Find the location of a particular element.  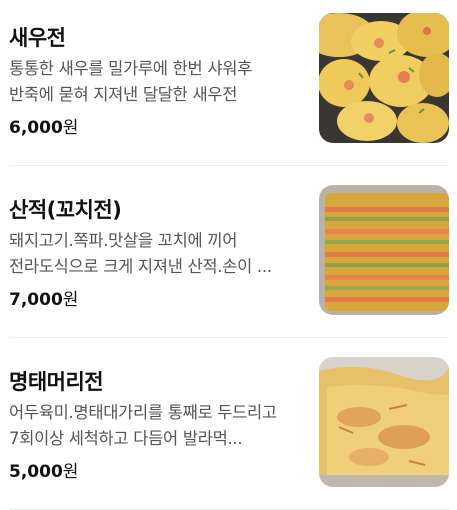

pollock-head-pancake-photo is located at coordinates (384, 422).